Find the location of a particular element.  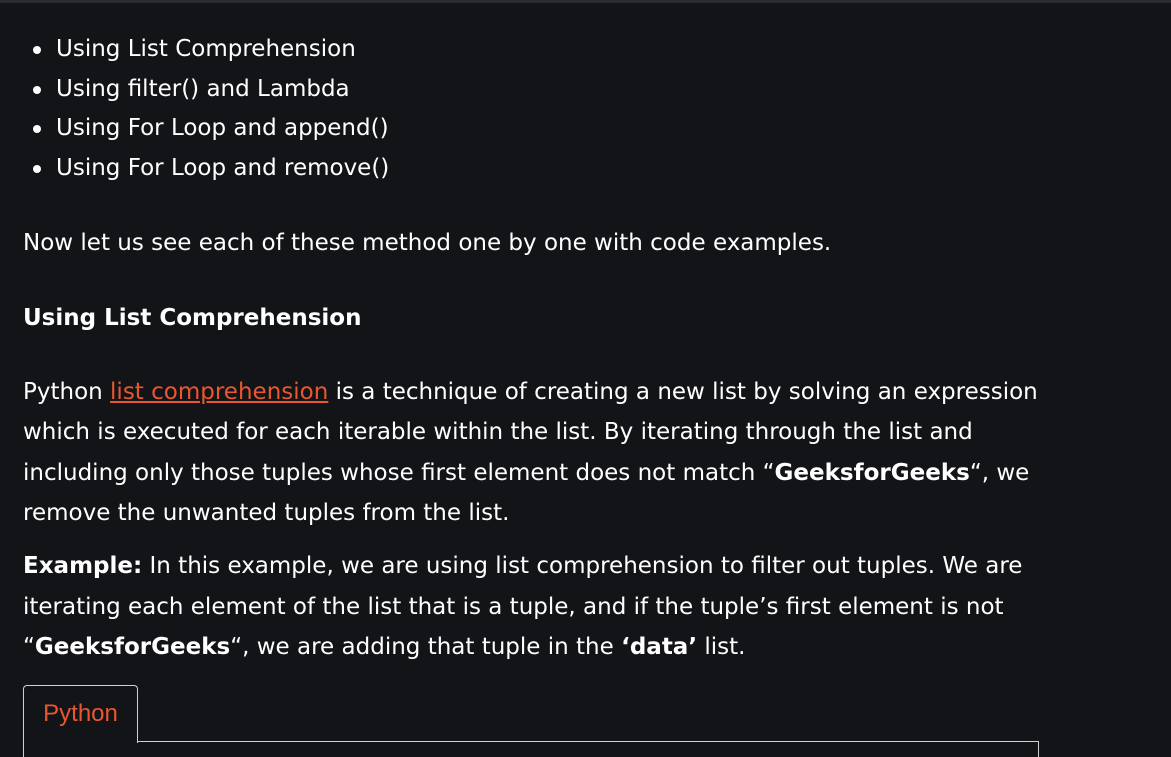

example-bold-text: ‘data’ is located at coordinates (659, 647).